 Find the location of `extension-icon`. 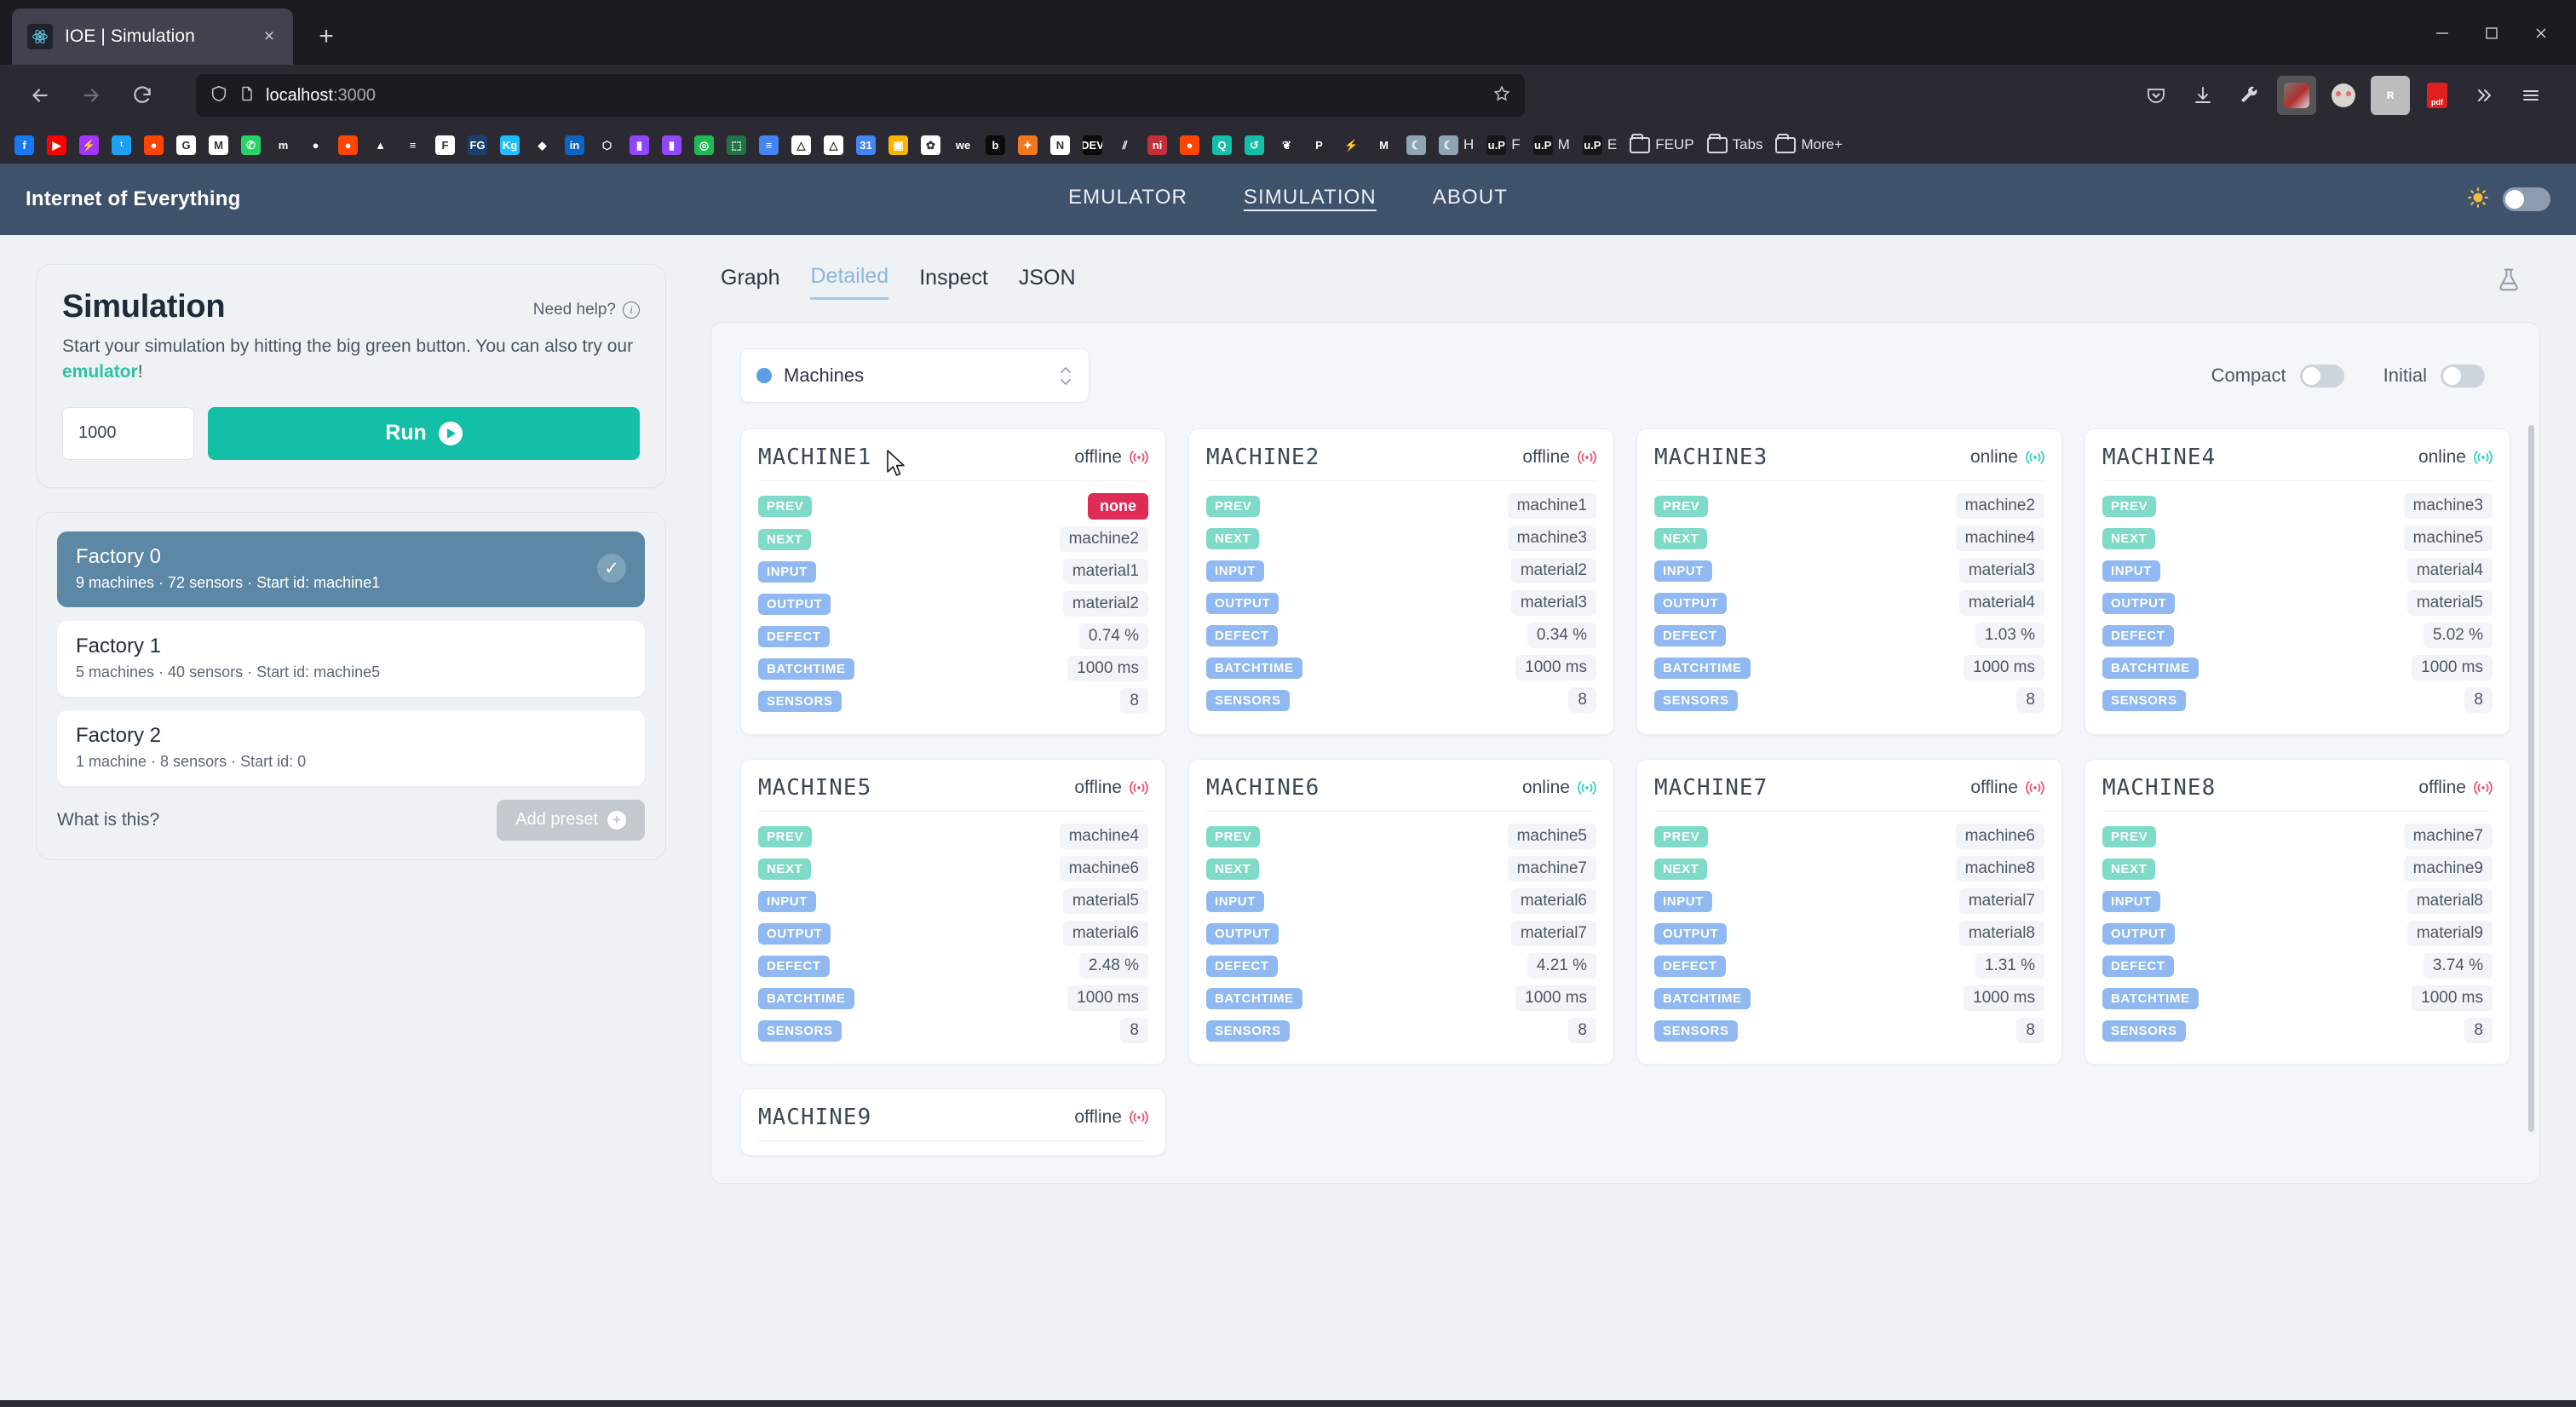

extension-icon is located at coordinates (2297, 95).